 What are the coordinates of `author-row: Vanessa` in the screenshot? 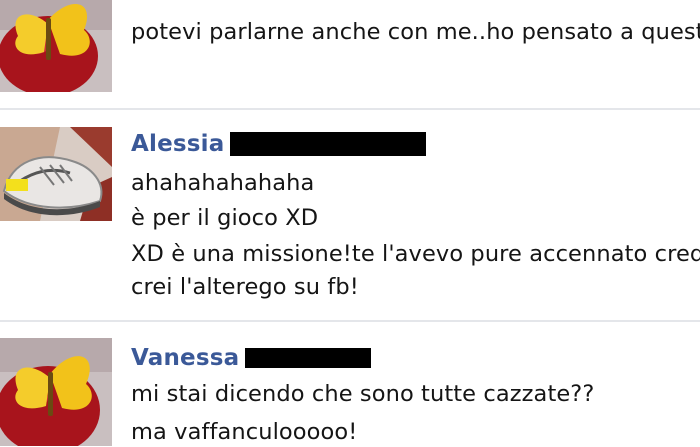 It's located at (251, 358).